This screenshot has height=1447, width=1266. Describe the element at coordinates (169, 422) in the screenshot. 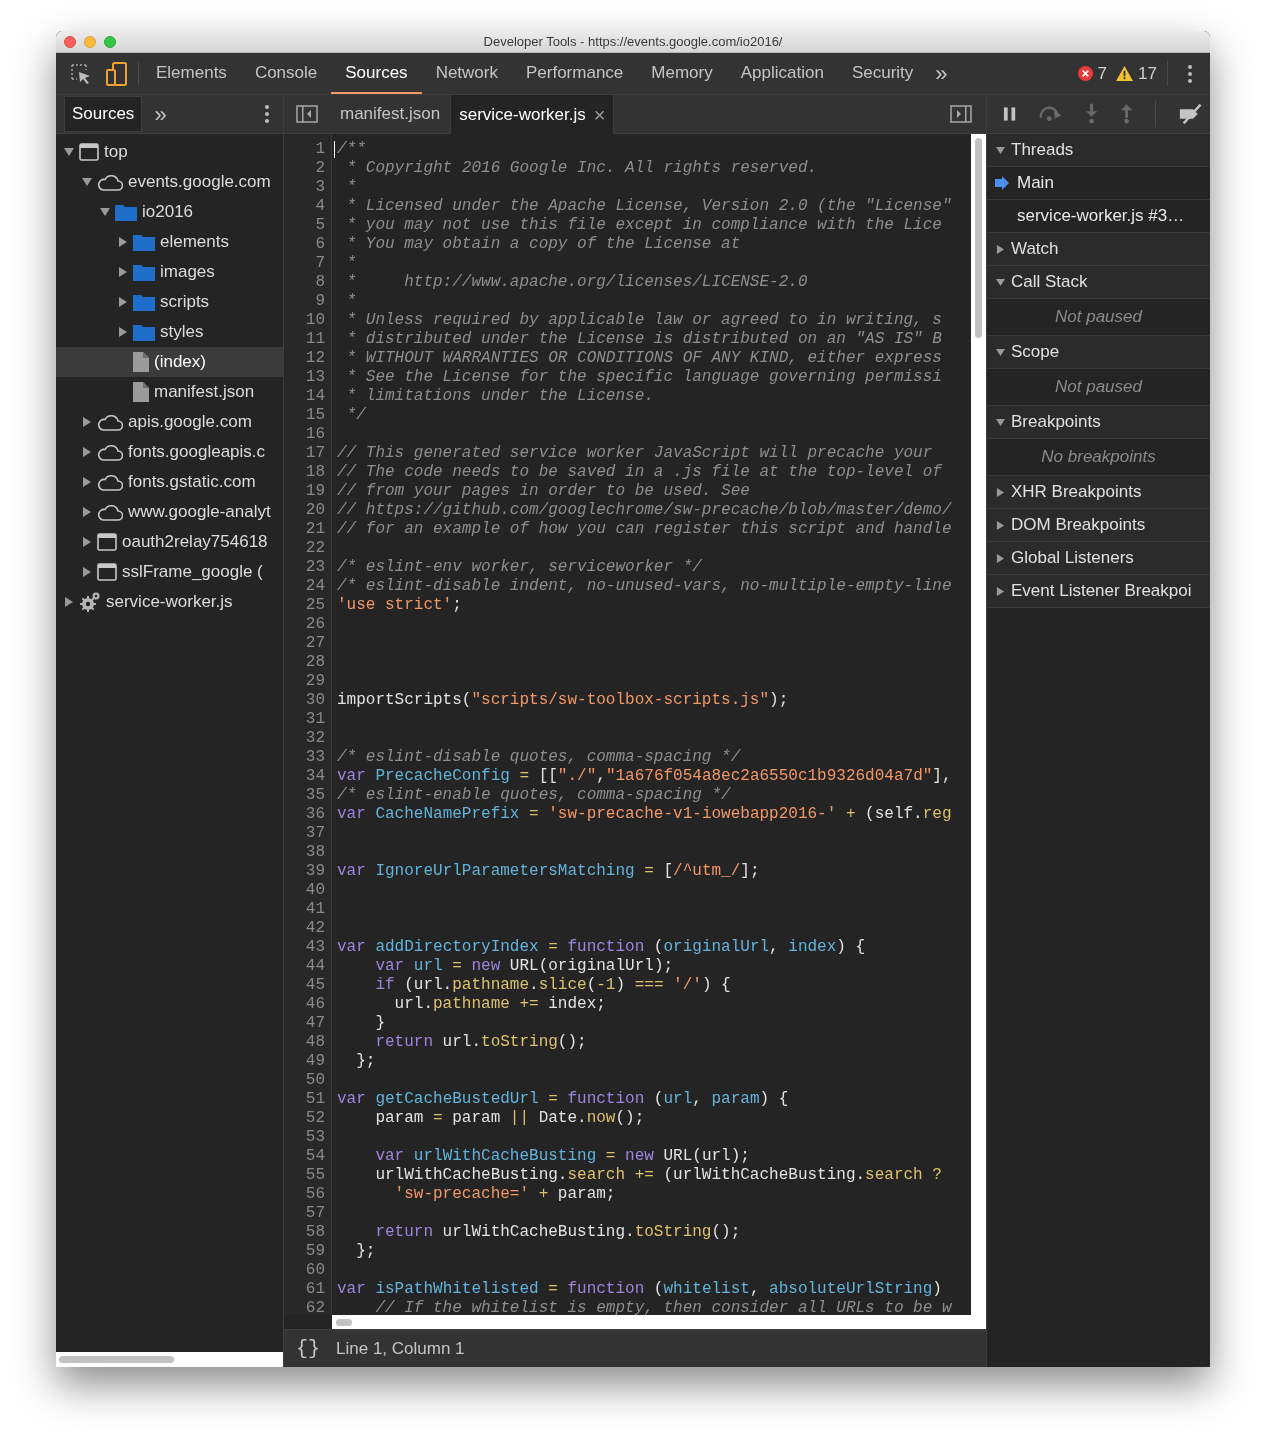

I see `tree-item: apis.google.com` at that location.